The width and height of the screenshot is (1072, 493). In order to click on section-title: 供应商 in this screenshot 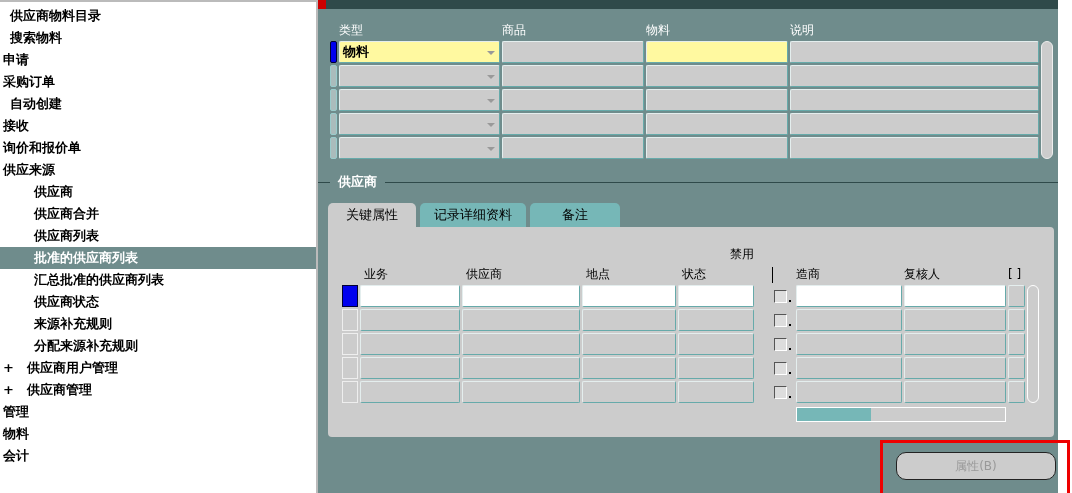, I will do `click(357, 182)`.